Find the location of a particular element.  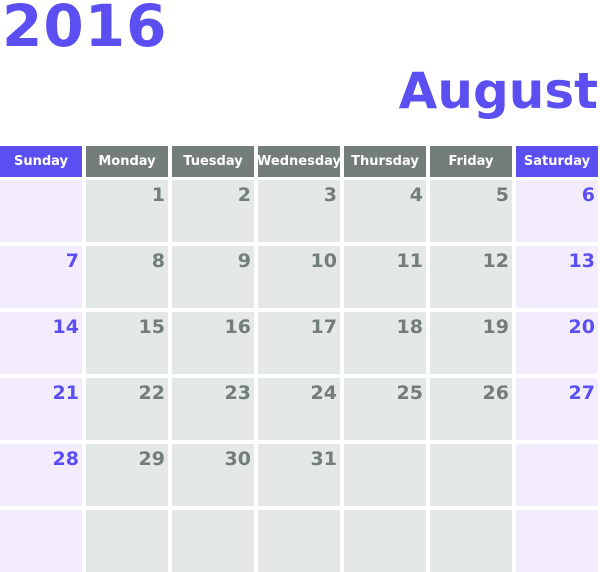

week-row: 28 29 30 31 is located at coordinates (300, 475).